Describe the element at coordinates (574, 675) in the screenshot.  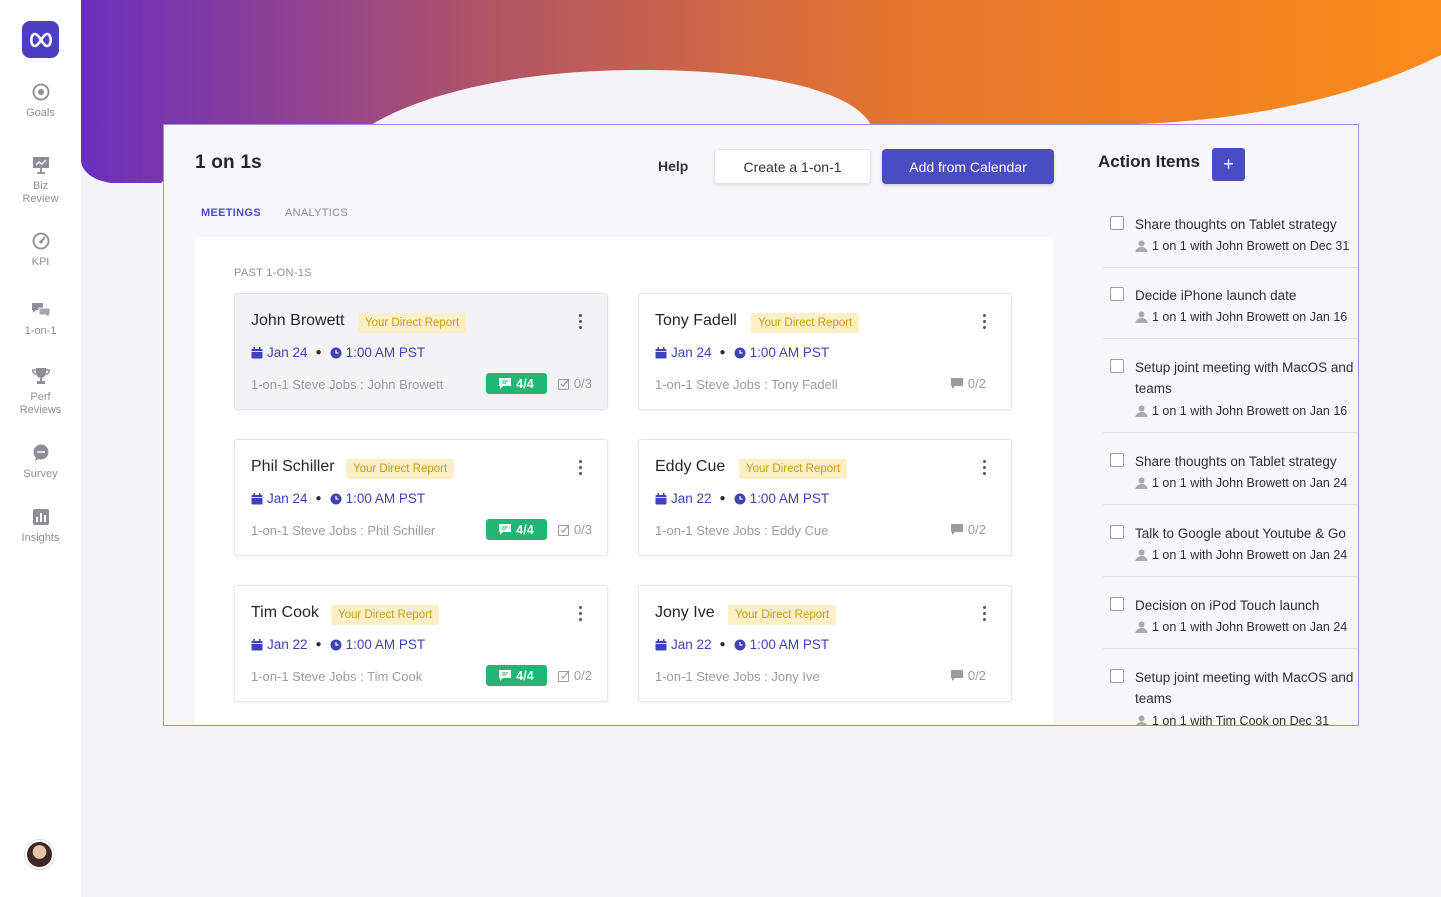
I see `tasks-count: 0/2` at that location.